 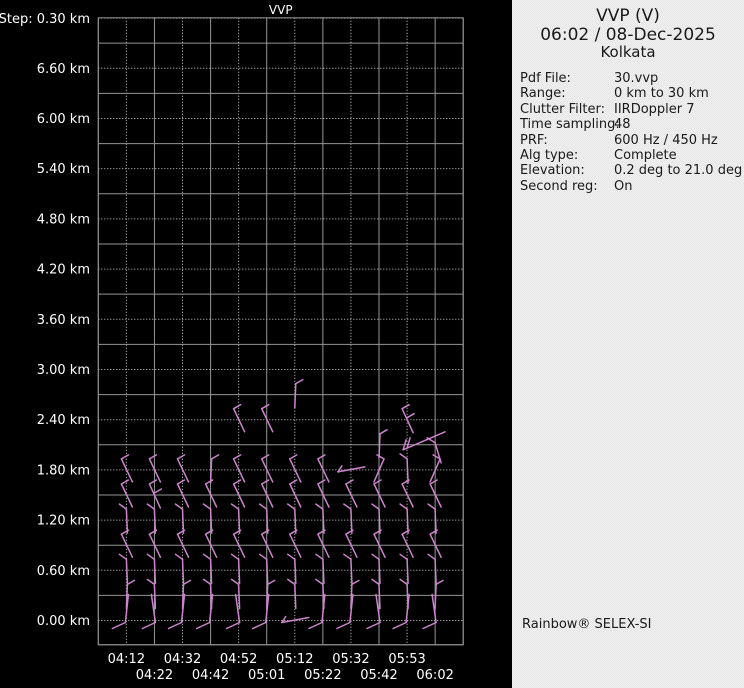 What do you see at coordinates (632, 170) in the screenshot?
I see `info-row-elevation: Elevation: 0.2 deg to 21.0 deg` at bounding box center [632, 170].